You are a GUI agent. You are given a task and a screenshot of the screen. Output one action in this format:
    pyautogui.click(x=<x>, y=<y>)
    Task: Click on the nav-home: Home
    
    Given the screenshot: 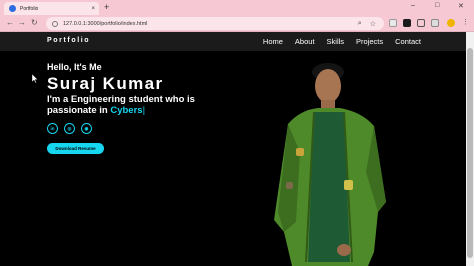 What is the action you would take?
    pyautogui.click(x=273, y=41)
    